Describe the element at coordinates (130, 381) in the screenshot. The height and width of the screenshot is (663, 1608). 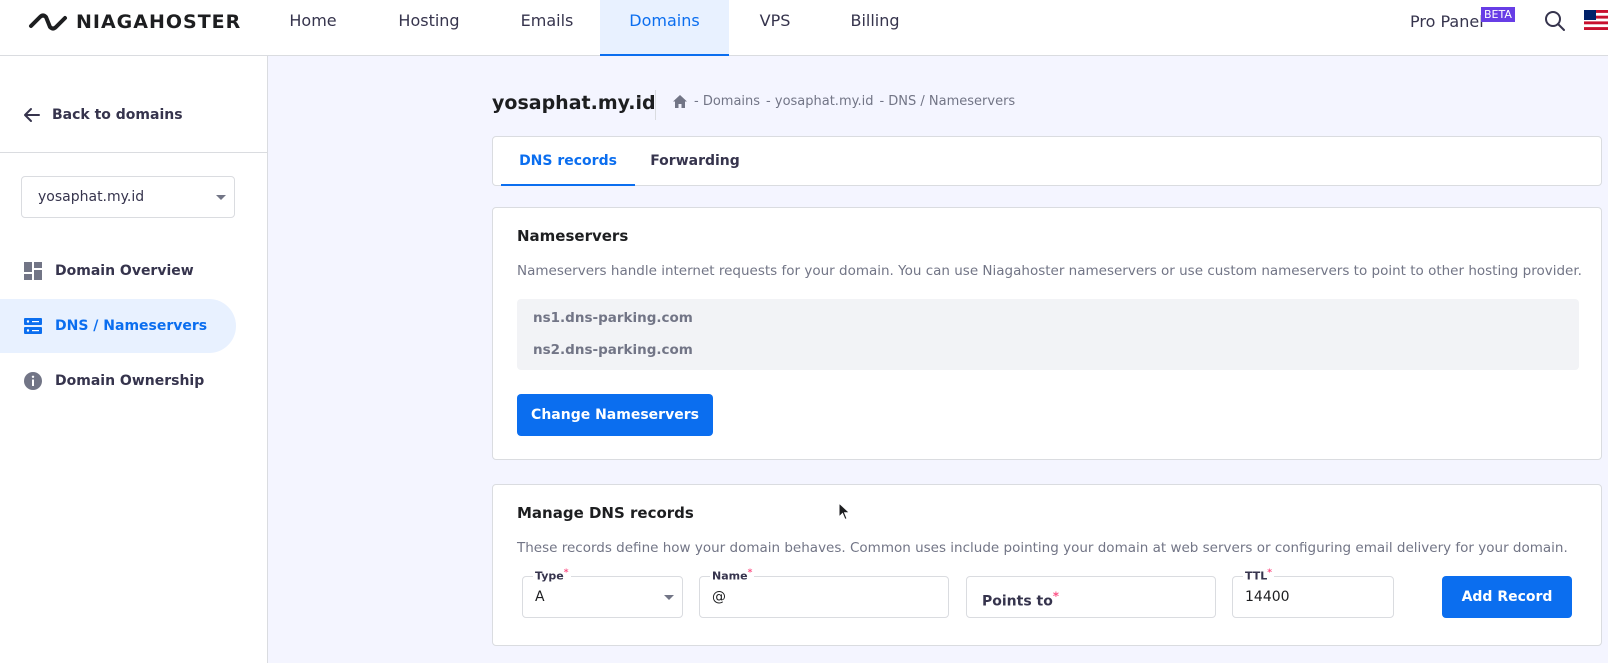
I see `sidebar-item-label: Domain Ownership` at that location.